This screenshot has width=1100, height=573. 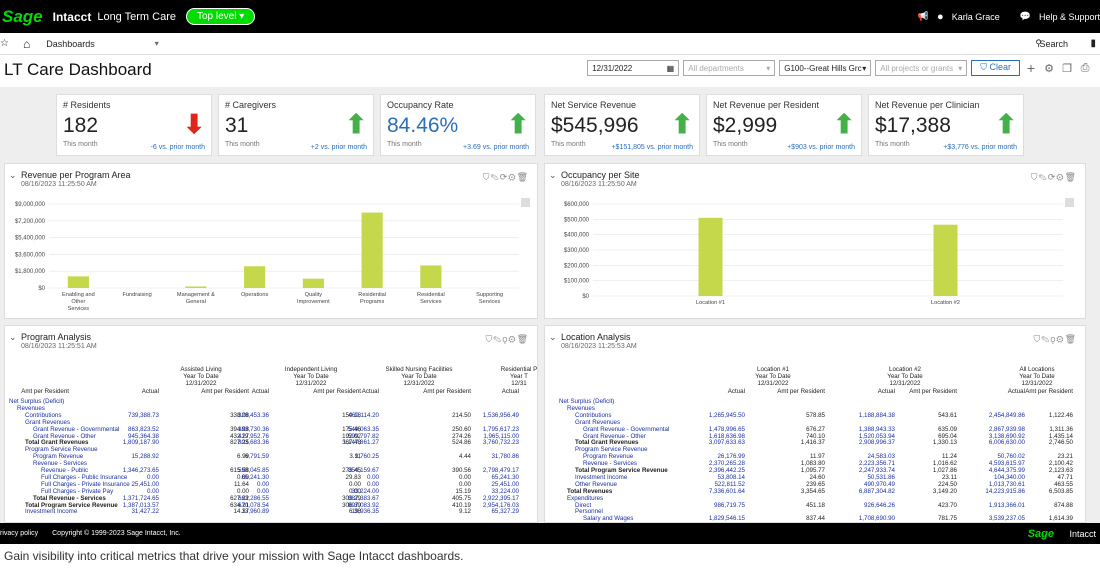 I want to click on privacy-link: rivacy policy, so click(x=19, y=533).